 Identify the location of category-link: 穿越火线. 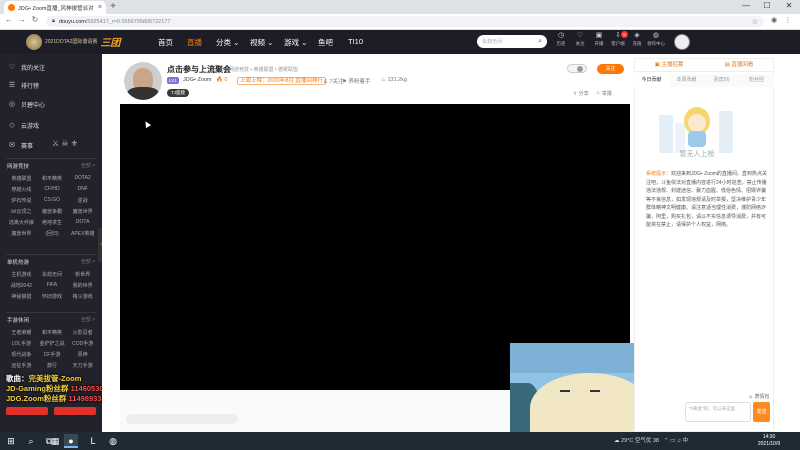
(21, 189).